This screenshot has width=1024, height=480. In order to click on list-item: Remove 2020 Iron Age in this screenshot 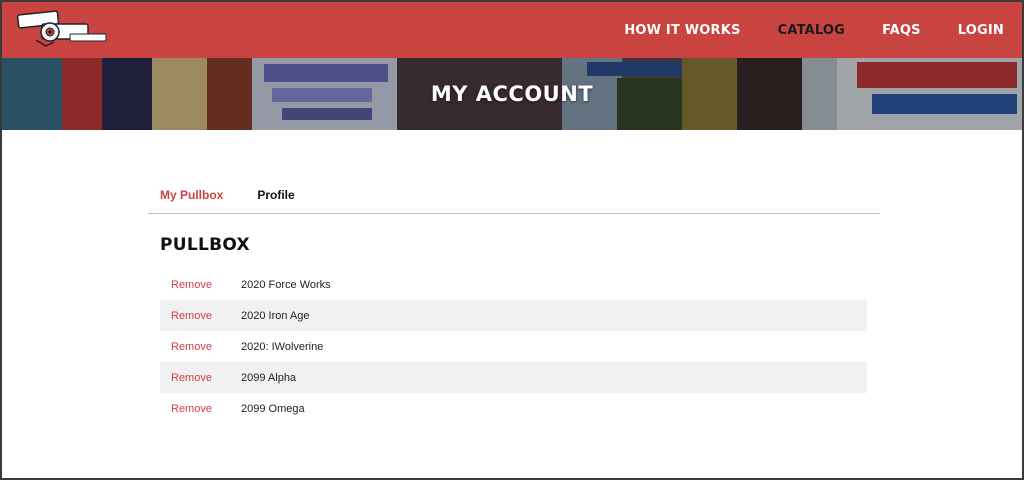, I will do `click(513, 315)`.